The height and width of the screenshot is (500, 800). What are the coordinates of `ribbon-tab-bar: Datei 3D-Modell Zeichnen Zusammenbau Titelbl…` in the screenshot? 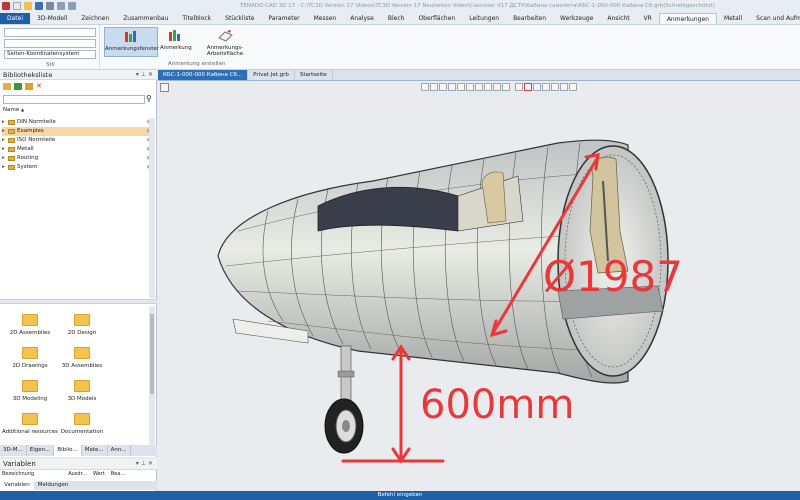 It's located at (400, 19).